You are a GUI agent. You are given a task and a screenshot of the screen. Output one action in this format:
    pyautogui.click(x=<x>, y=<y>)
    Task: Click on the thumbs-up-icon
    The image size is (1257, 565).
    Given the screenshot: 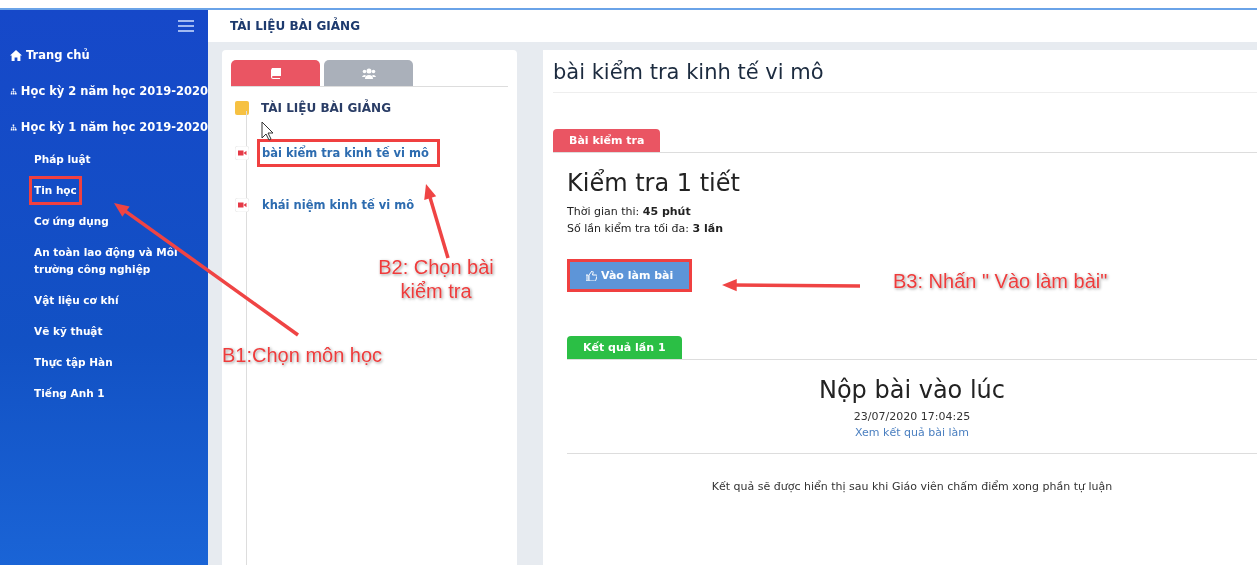 What is the action you would take?
    pyautogui.click(x=591, y=275)
    